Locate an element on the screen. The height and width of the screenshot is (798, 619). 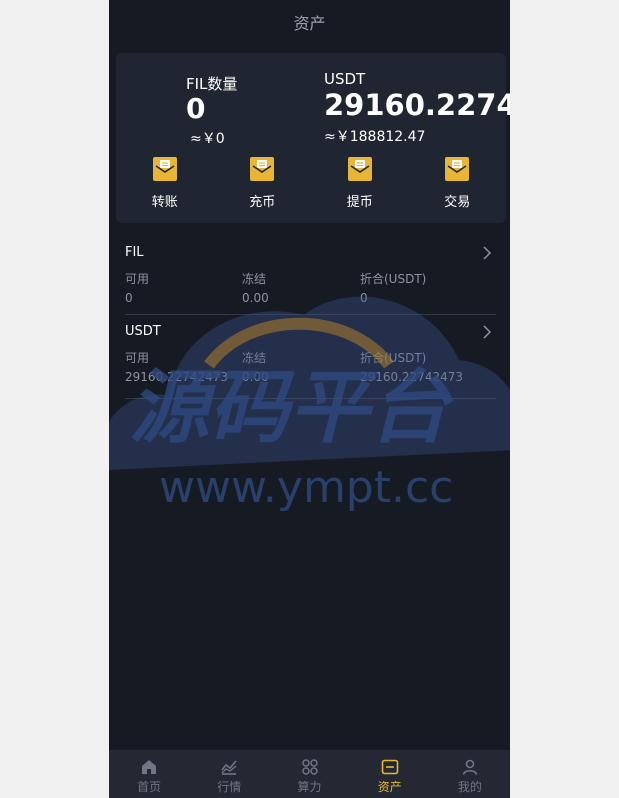
action-bar: 转账 充币 提币 交易 is located at coordinates (311, 187).